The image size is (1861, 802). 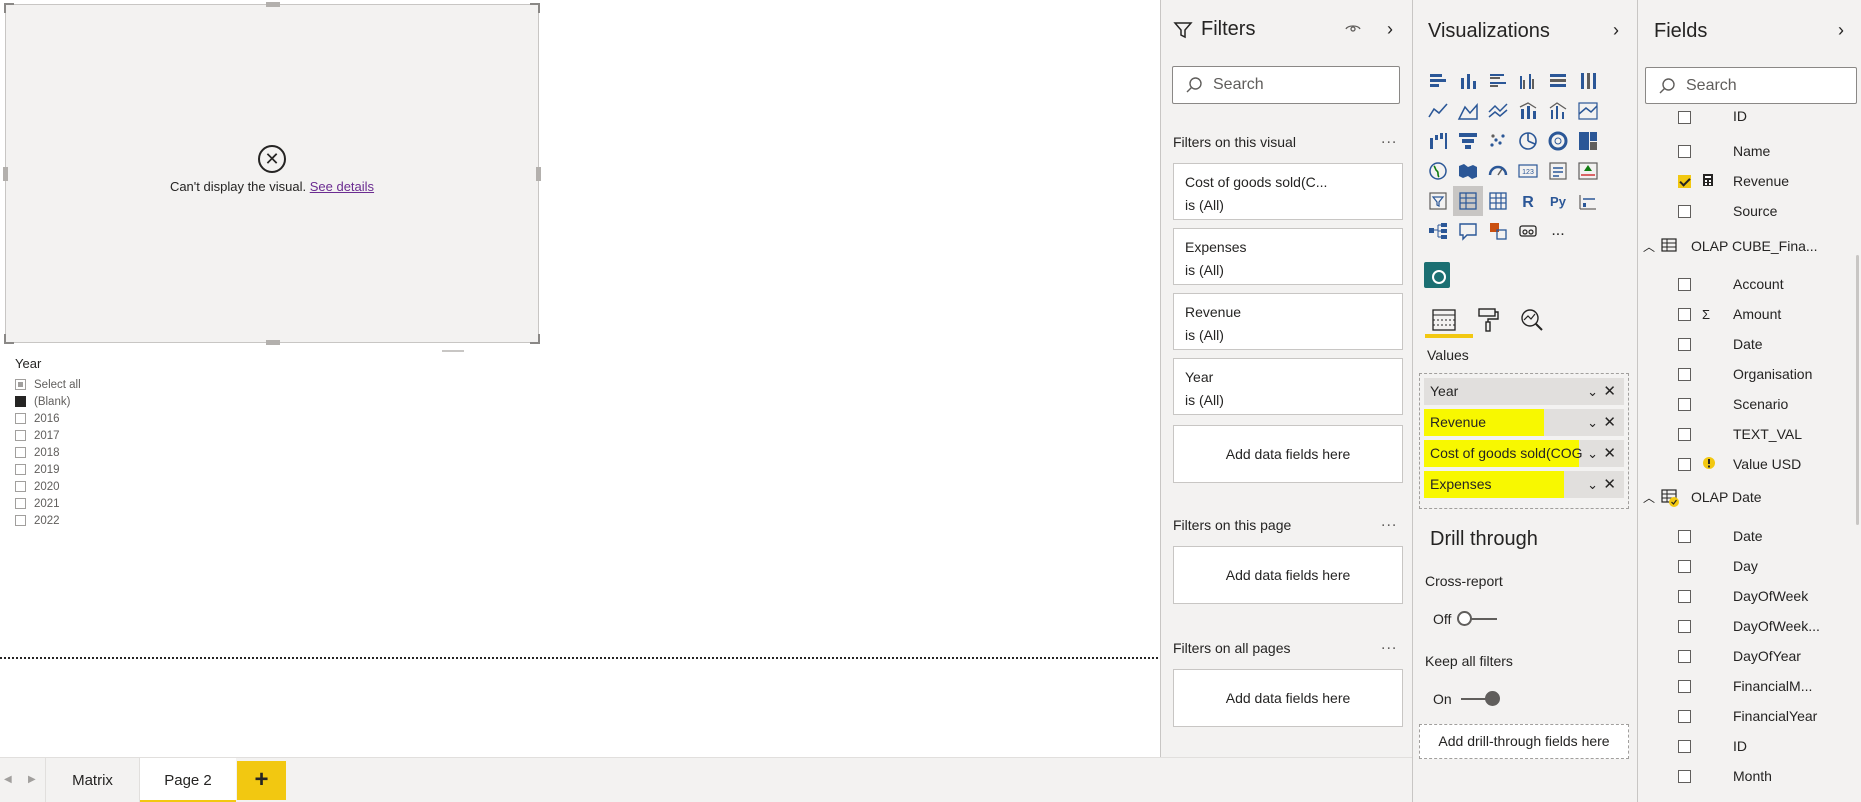 What do you see at coordinates (1438, 141) in the screenshot?
I see `waterfall-chart-icon` at bounding box center [1438, 141].